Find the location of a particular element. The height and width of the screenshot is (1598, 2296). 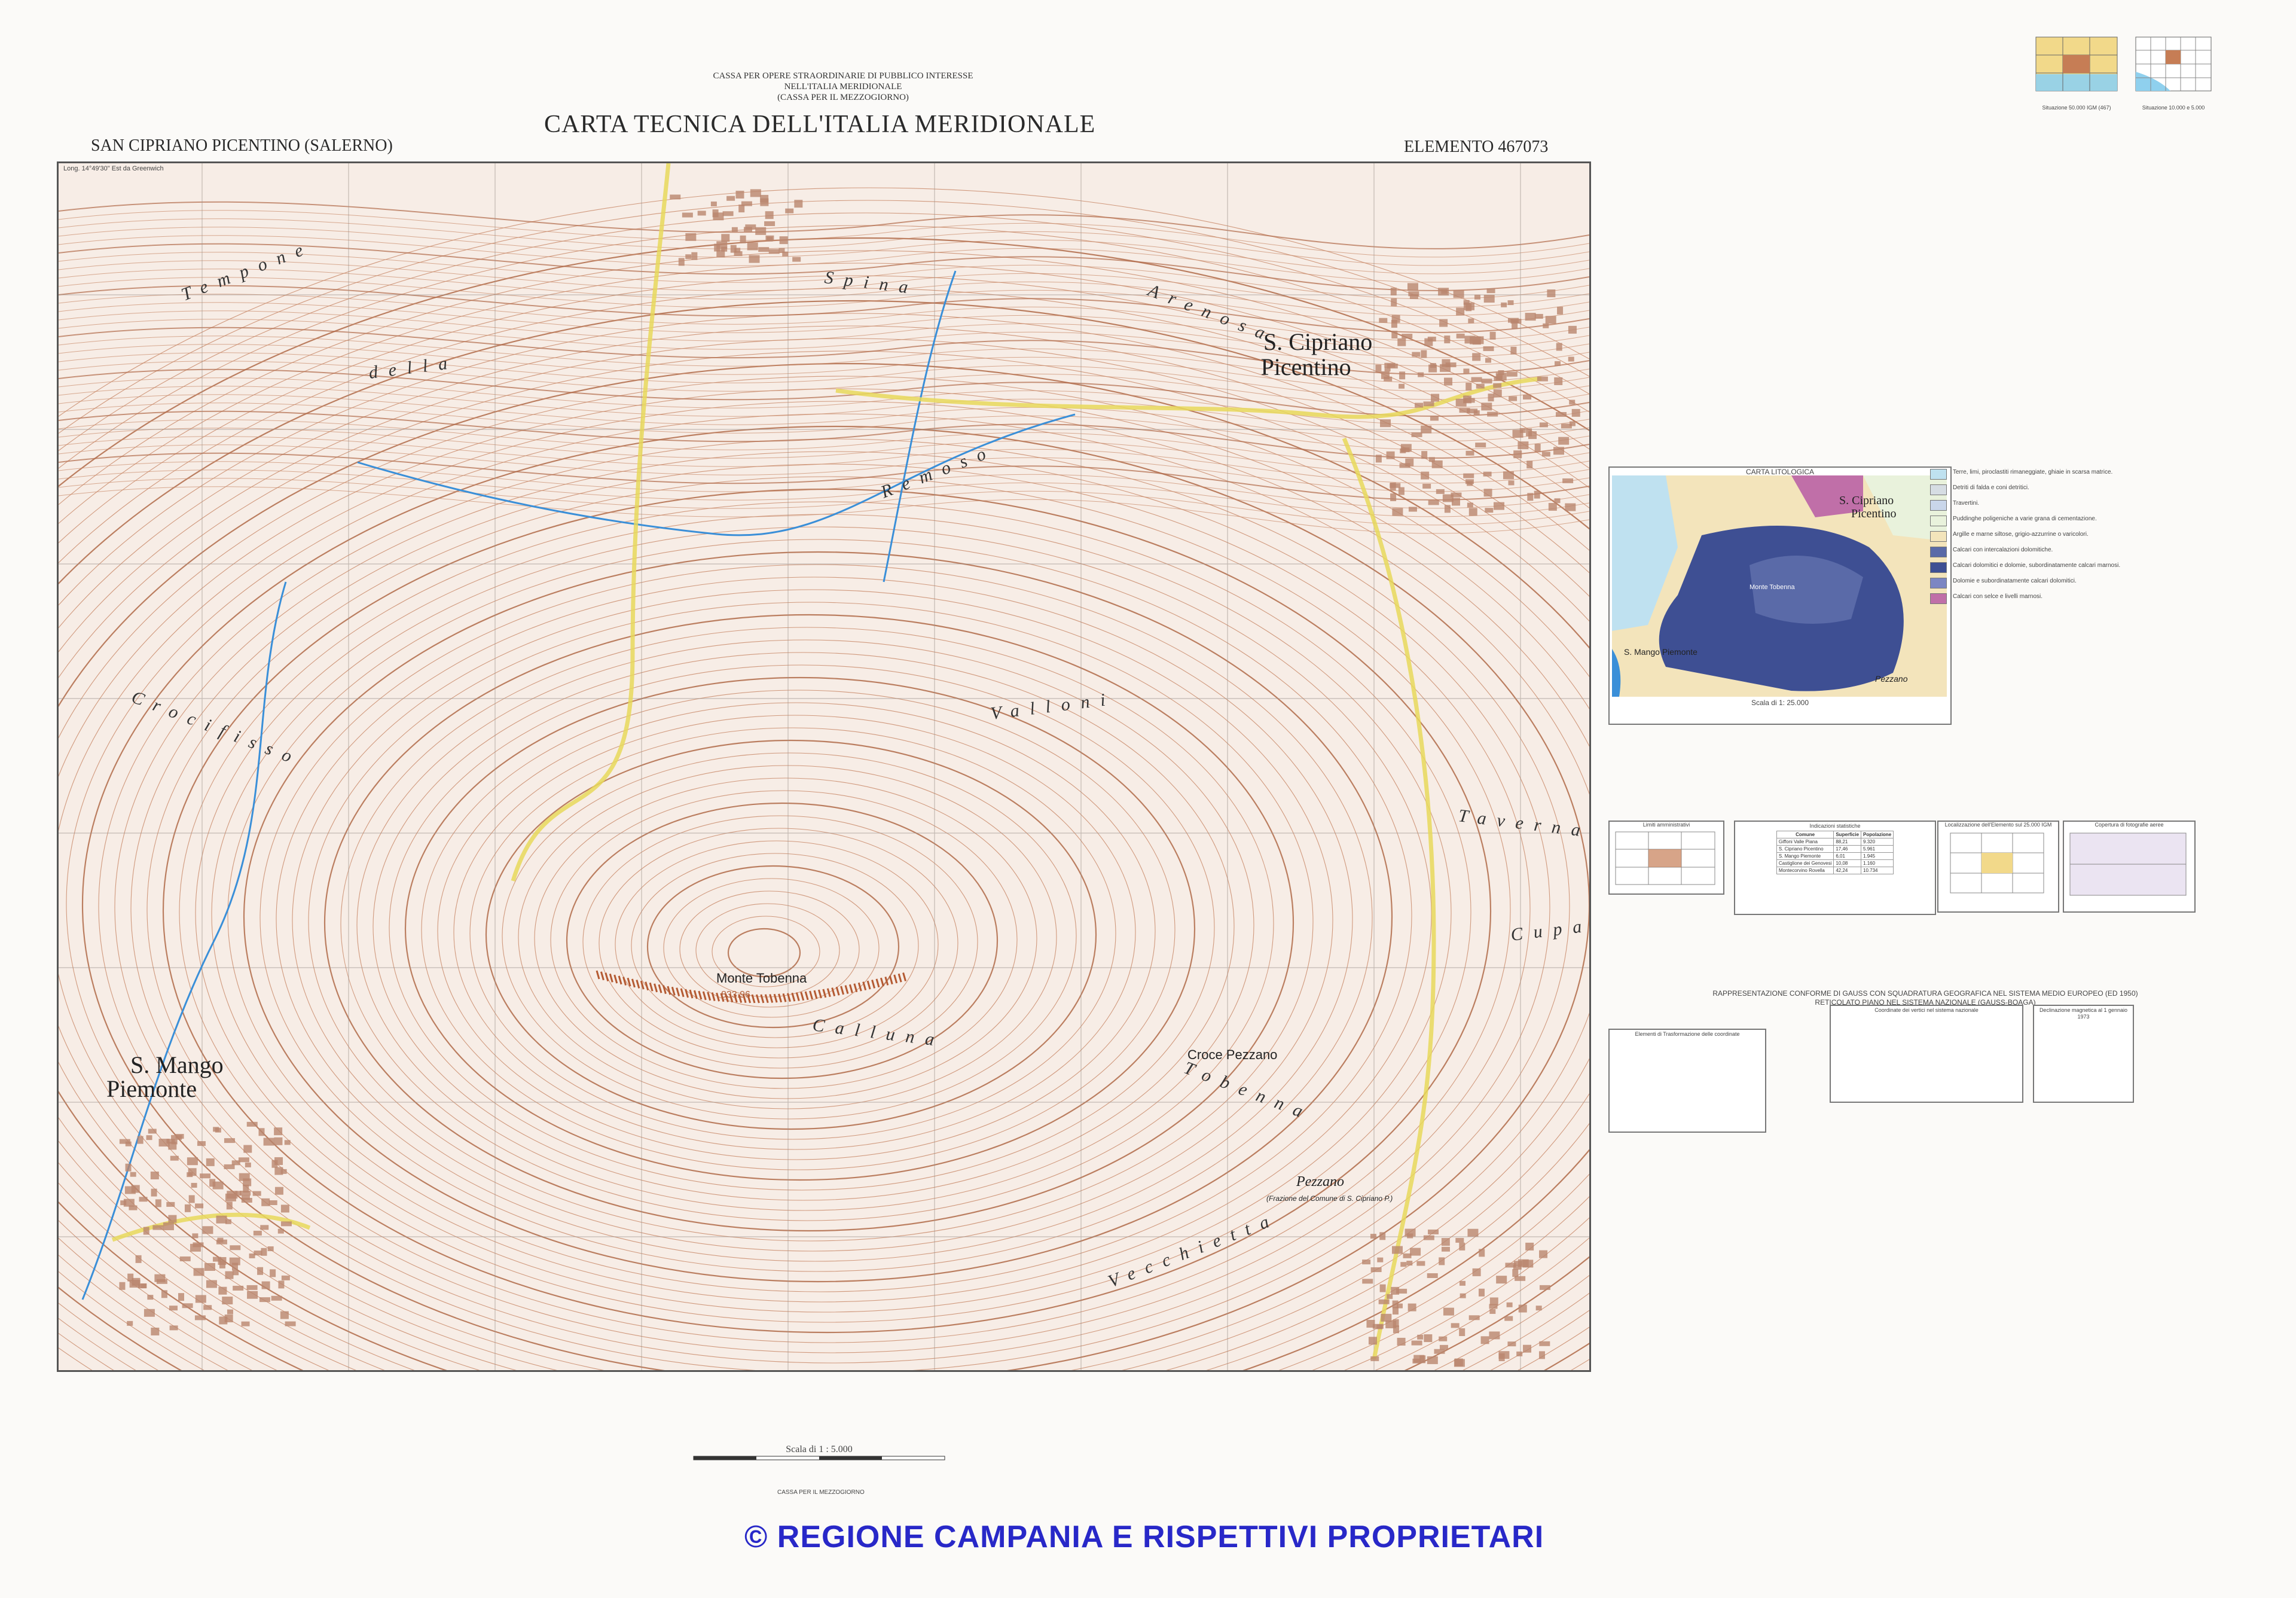

contour-line is located at coordinates (824, 510).